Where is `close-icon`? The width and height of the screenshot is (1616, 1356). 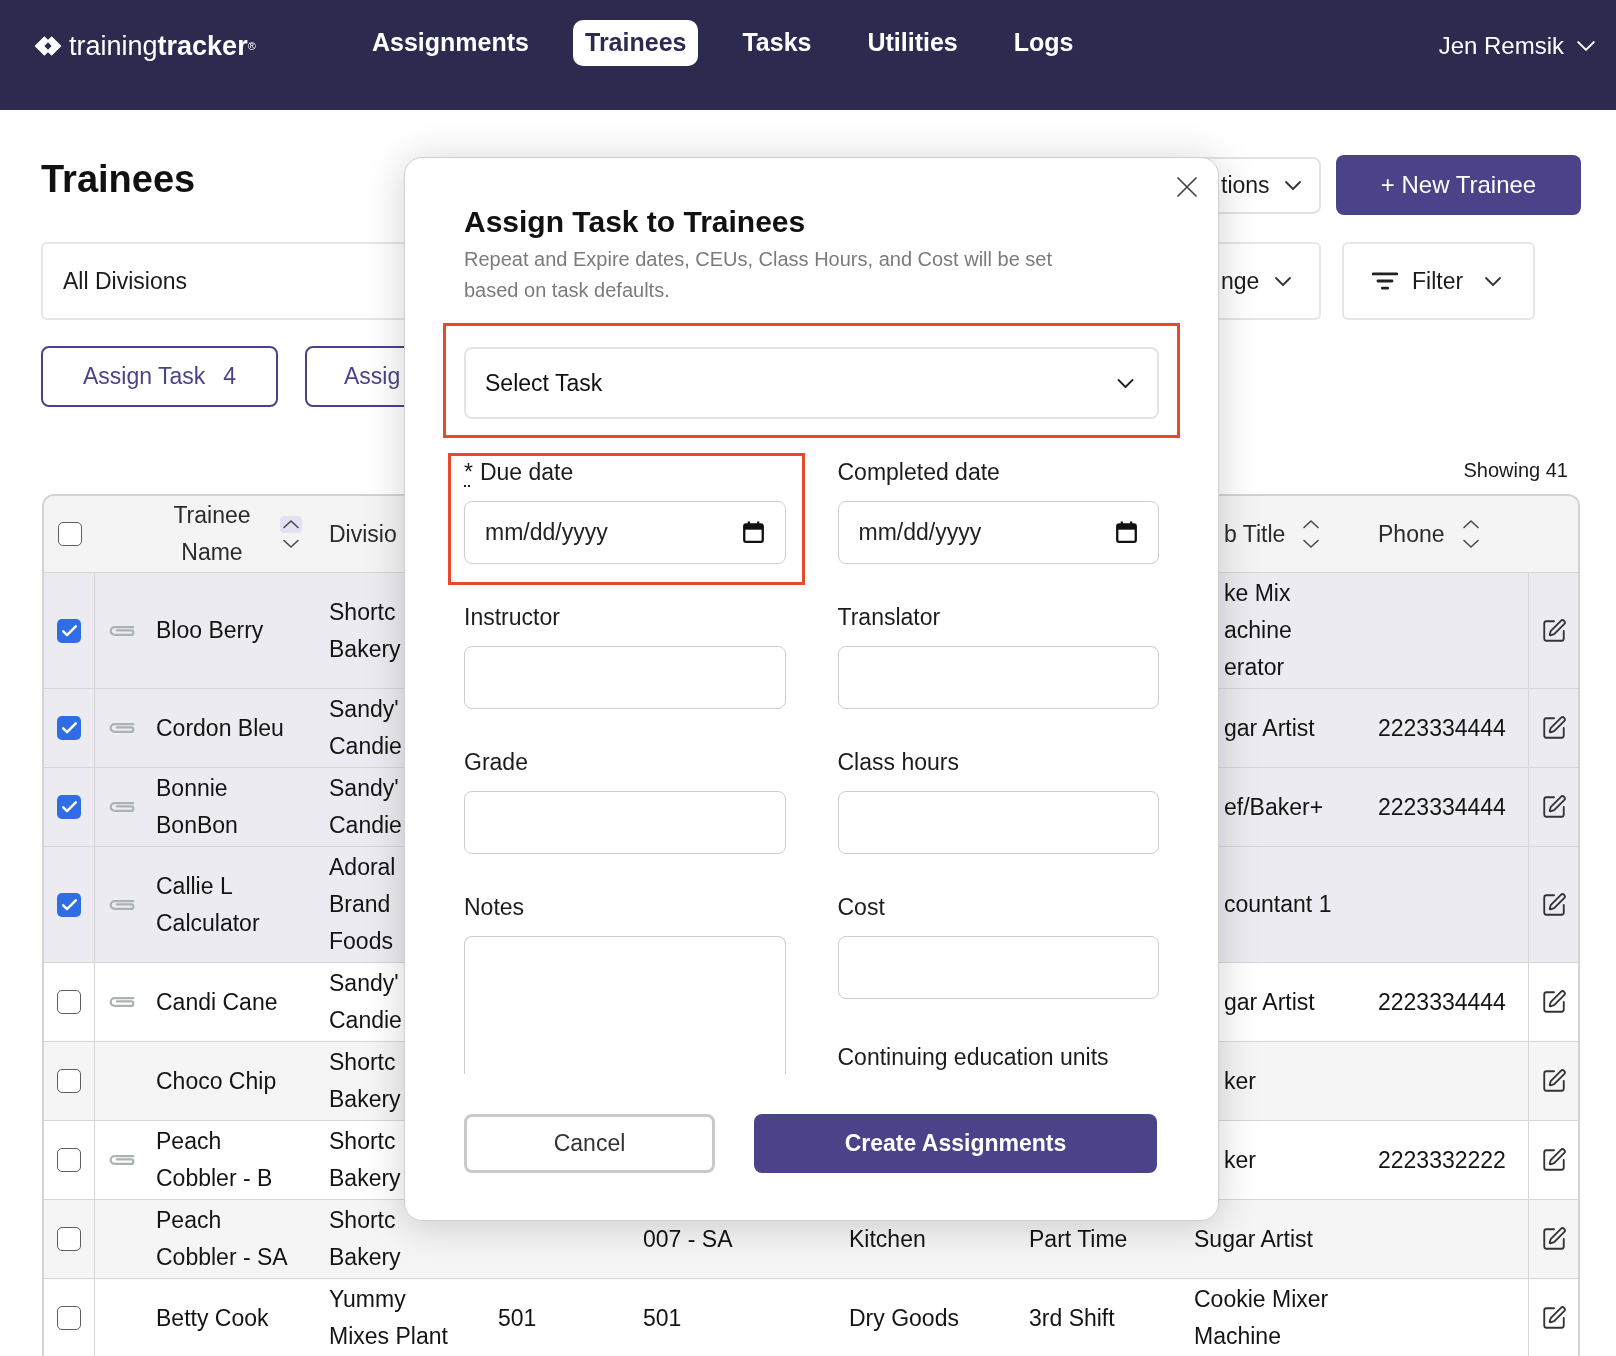 close-icon is located at coordinates (1187, 187).